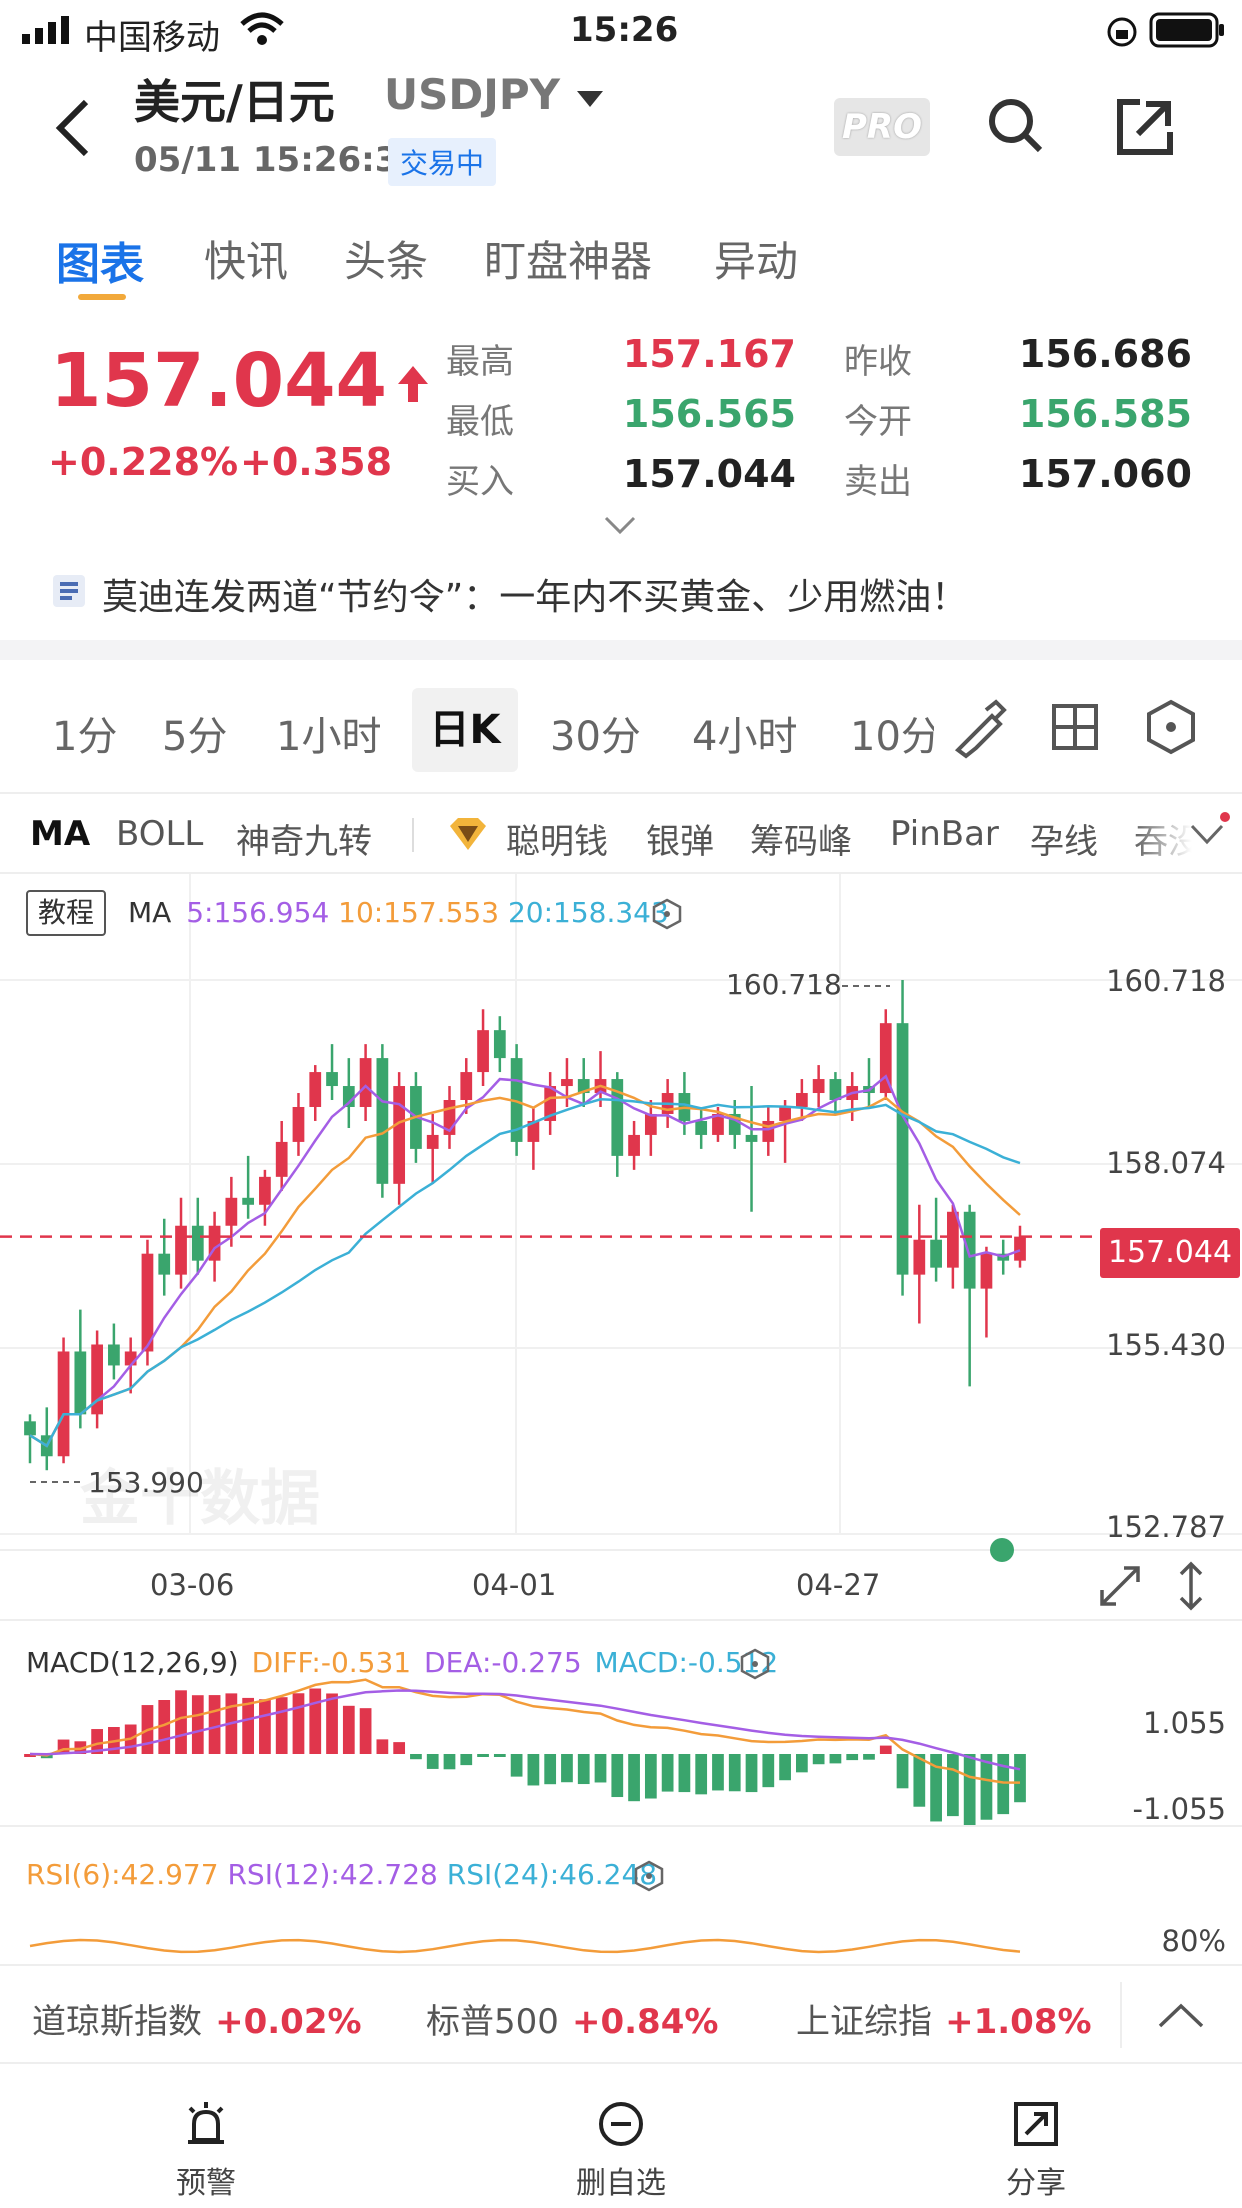 This screenshot has width=1242, height=2208. I want to click on indicator-chip-peak: 筹码峰, so click(801, 838).